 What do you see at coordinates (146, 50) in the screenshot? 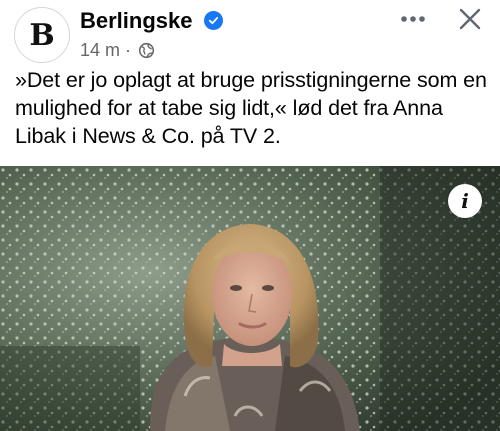
I see `globe-icon` at bounding box center [146, 50].